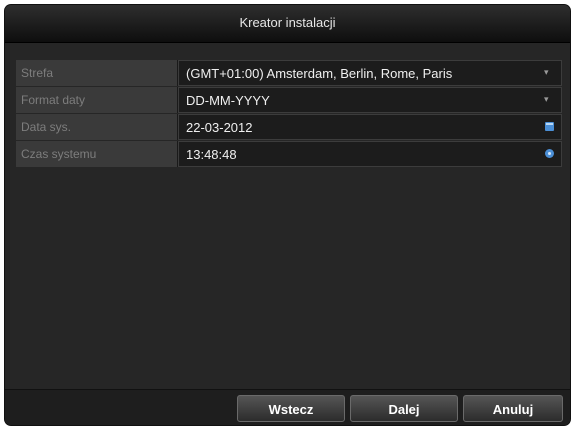 The width and height of the screenshot is (576, 429). What do you see at coordinates (228, 100) in the screenshot?
I see `date-format-value: DD-MM-YYYY` at bounding box center [228, 100].